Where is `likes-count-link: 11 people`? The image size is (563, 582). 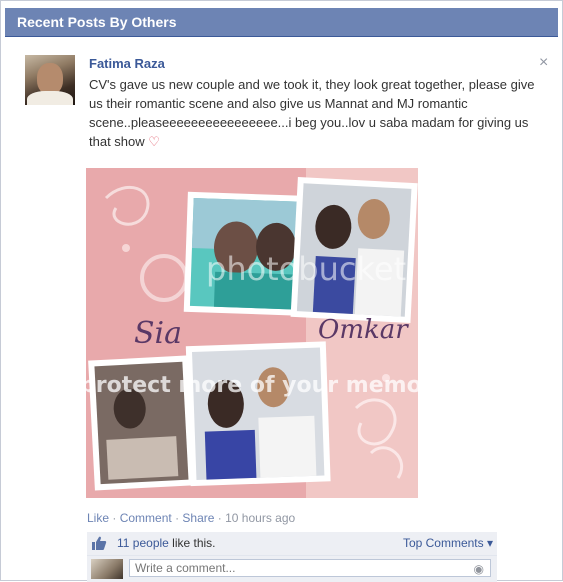
likes-count-link: 11 people is located at coordinates (143, 543).